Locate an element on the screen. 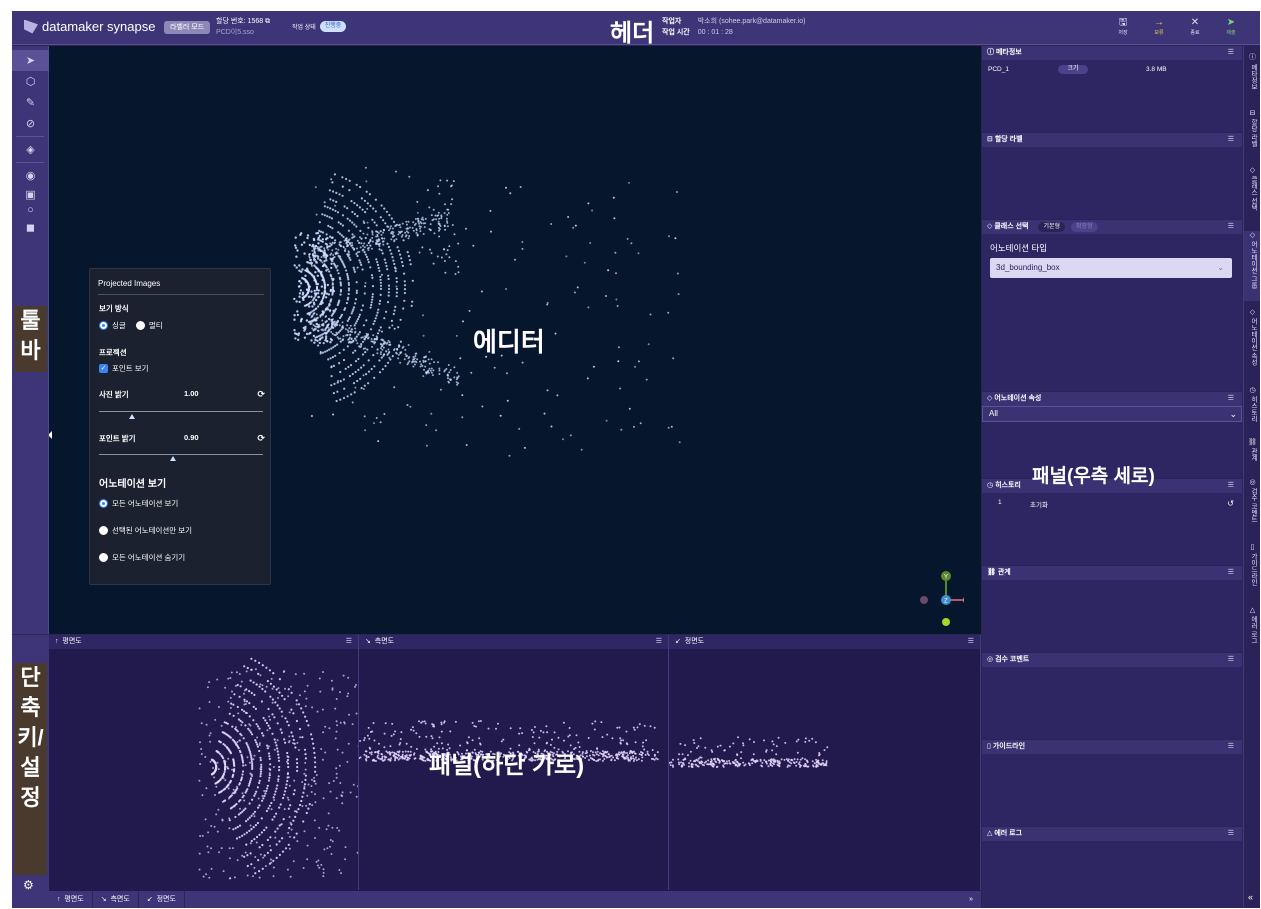  tab-front-label: 정면도 is located at coordinates (166, 899).